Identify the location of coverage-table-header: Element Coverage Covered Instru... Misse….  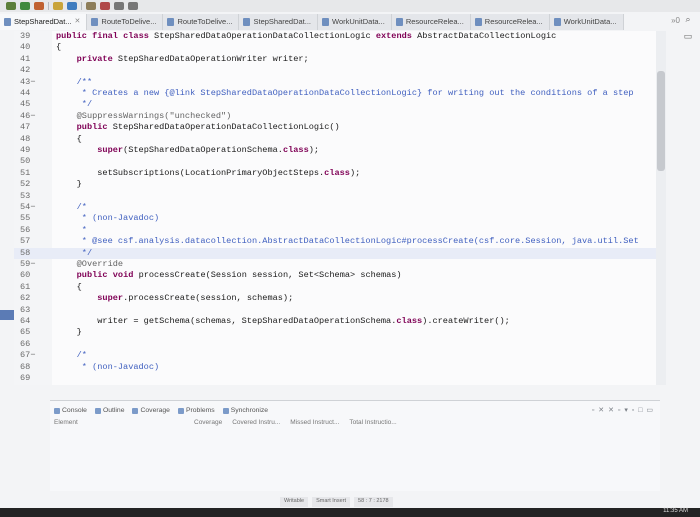
(349, 424).